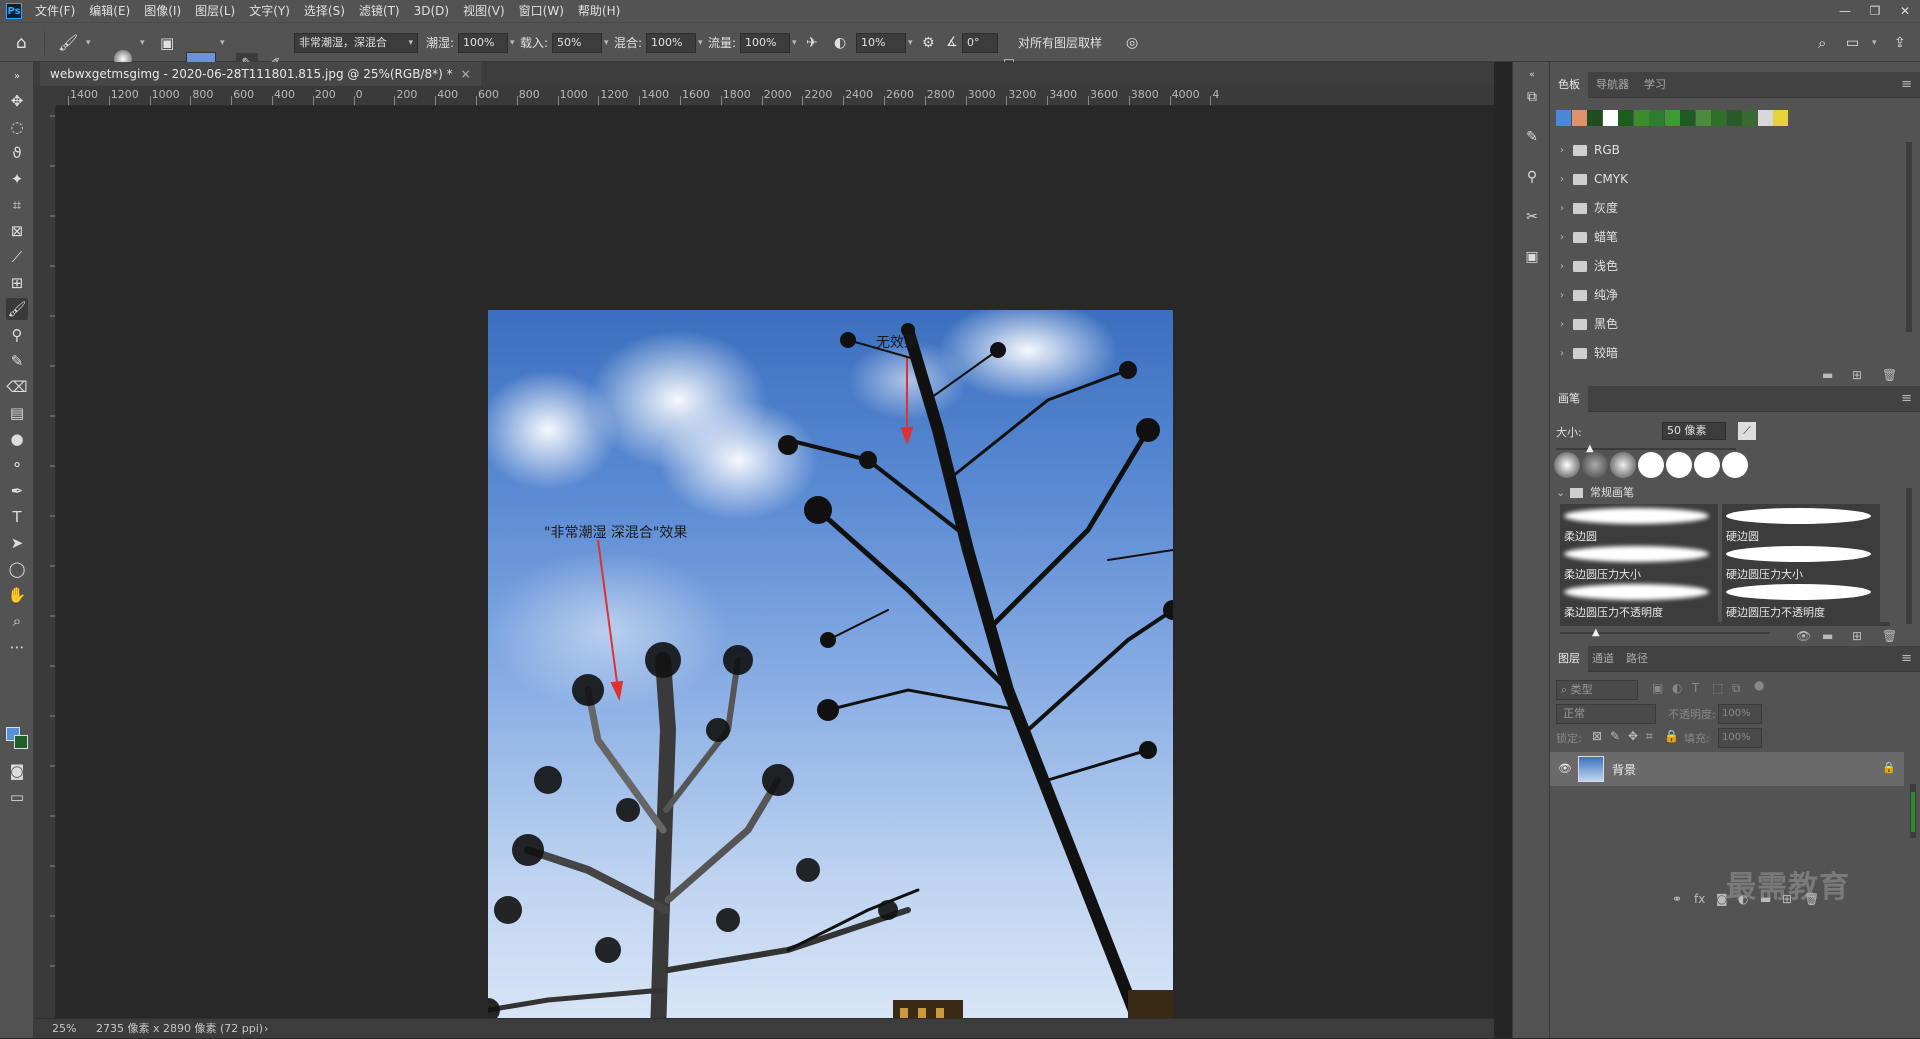  I want to click on delete-brush-icon: 🗑, so click(1889, 636).